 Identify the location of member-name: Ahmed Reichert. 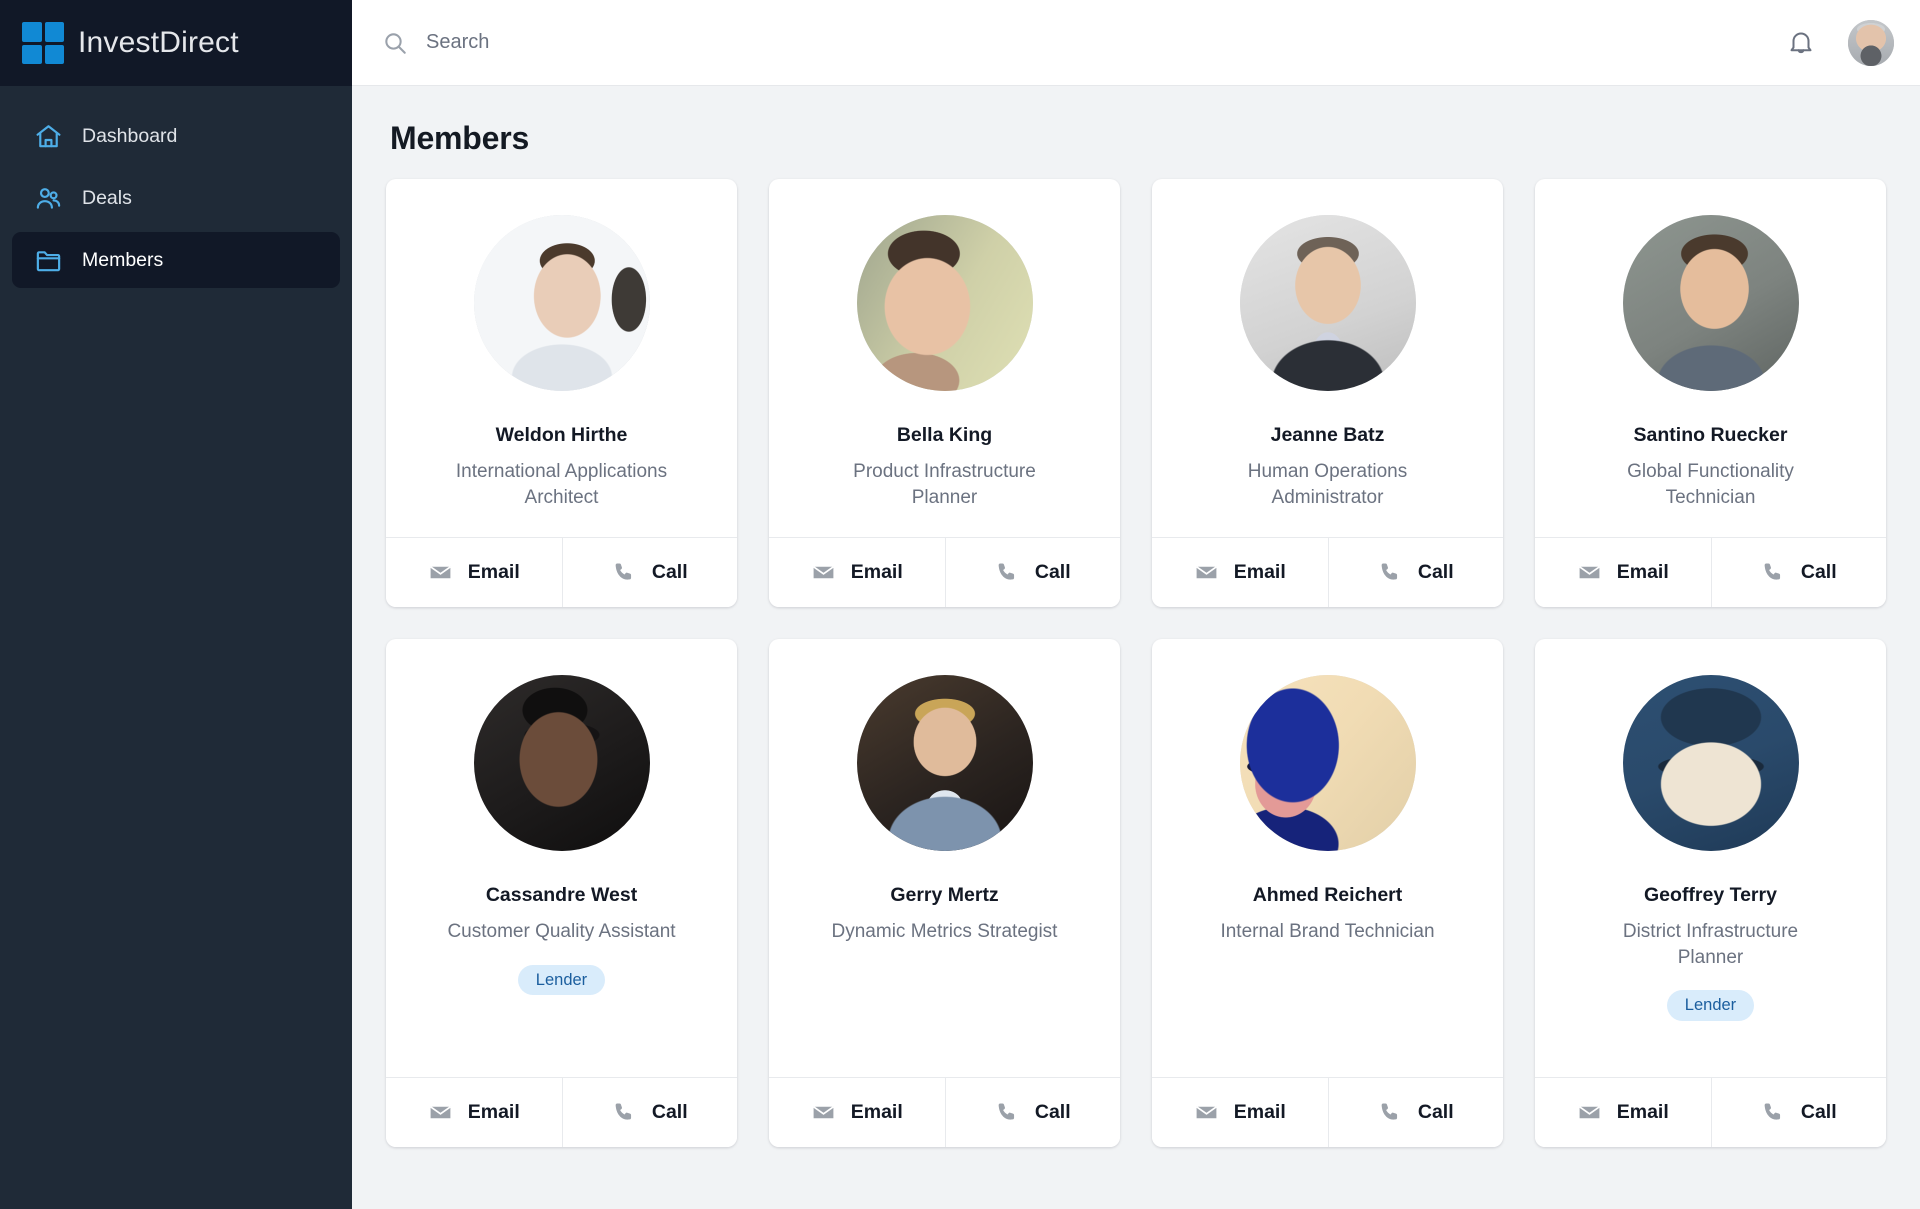
(1327, 894).